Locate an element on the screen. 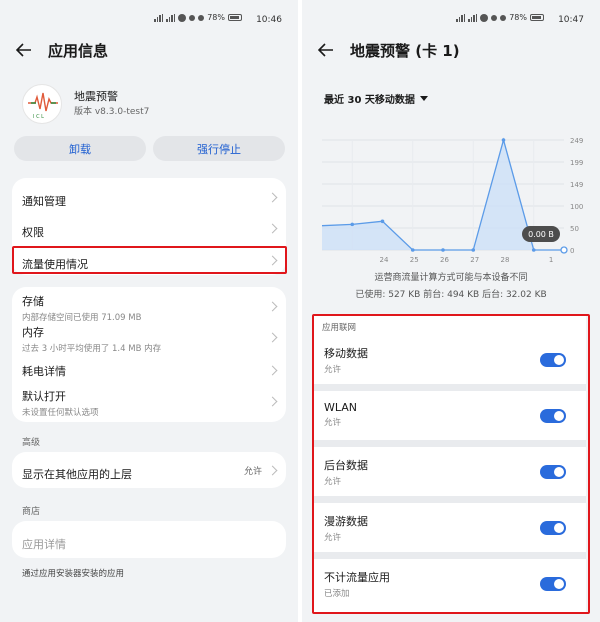  data-usage-item: 流量使用情况 is located at coordinates (150, 262).